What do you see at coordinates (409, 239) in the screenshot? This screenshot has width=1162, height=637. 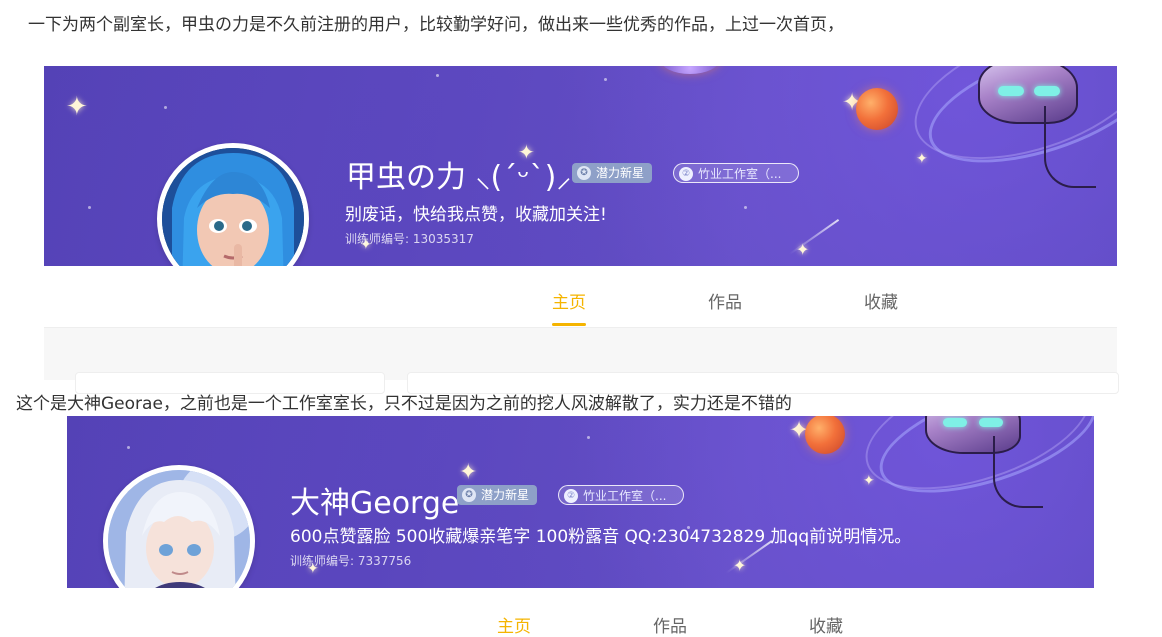 I see `trainer-id: 训练师编号: 13035317` at bounding box center [409, 239].